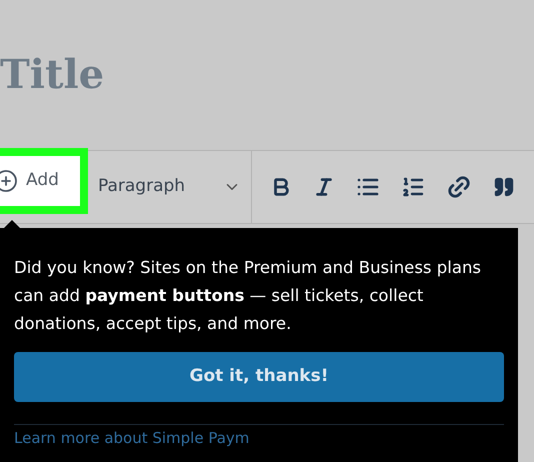  Describe the element at coordinates (248, 296) in the screenshot. I see `tip-message: Did you know? Sites on the Premium and Business plans can add payment buttons — sell tickets, collect donations, accept tips, and more.` at that location.